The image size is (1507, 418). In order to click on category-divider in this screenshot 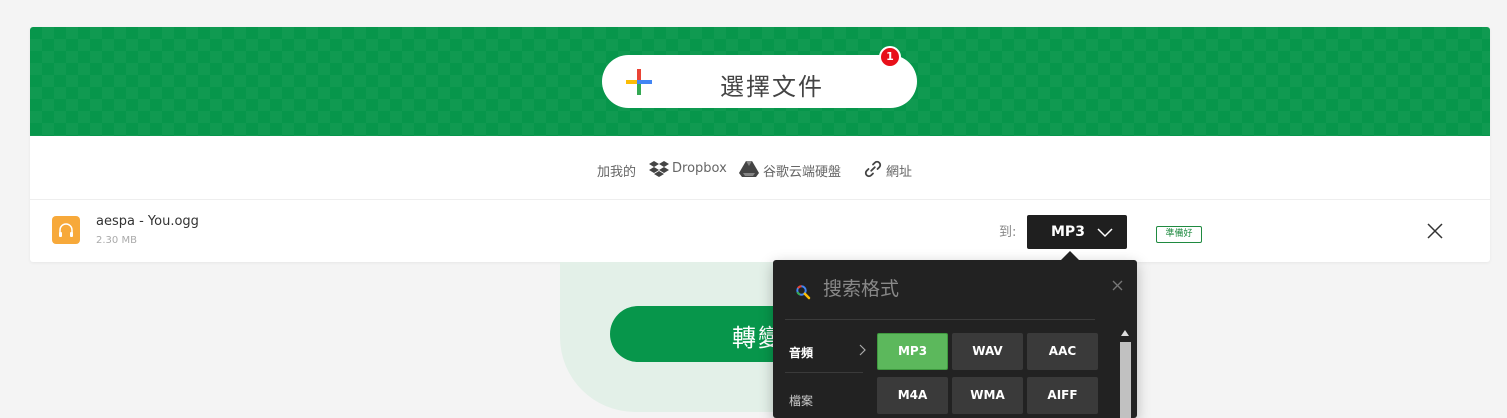, I will do `click(824, 372)`.